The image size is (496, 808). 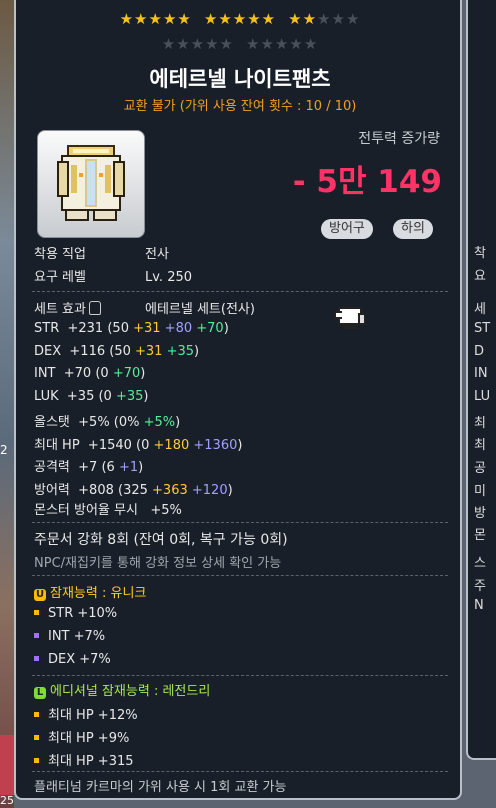 I want to click on stat-scroll-bonus: +80, so click(x=176, y=328).